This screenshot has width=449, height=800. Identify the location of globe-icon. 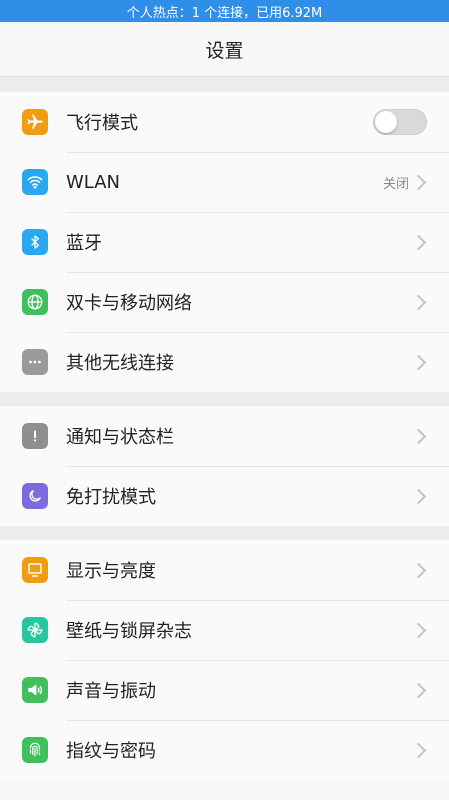
(35, 302).